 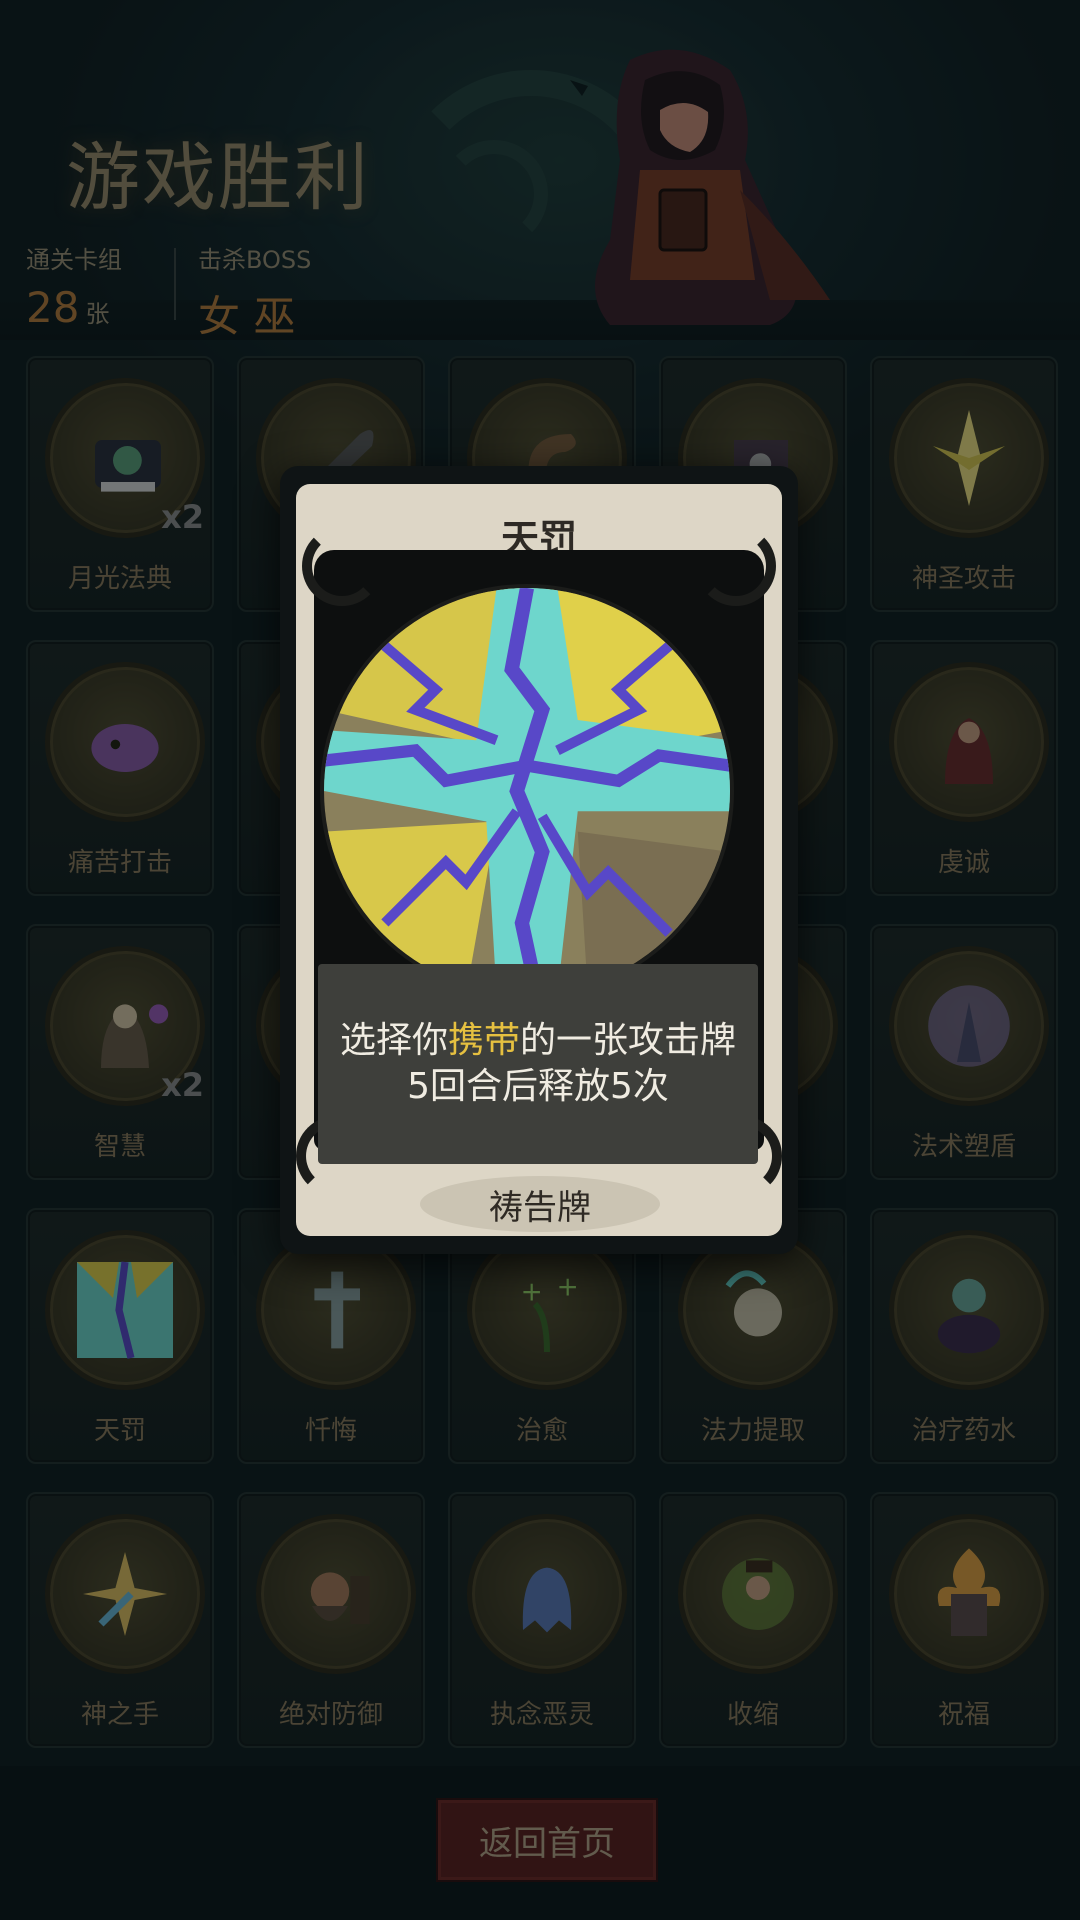 I want to click on card-name: 治疗药水, so click(x=963, y=1431).